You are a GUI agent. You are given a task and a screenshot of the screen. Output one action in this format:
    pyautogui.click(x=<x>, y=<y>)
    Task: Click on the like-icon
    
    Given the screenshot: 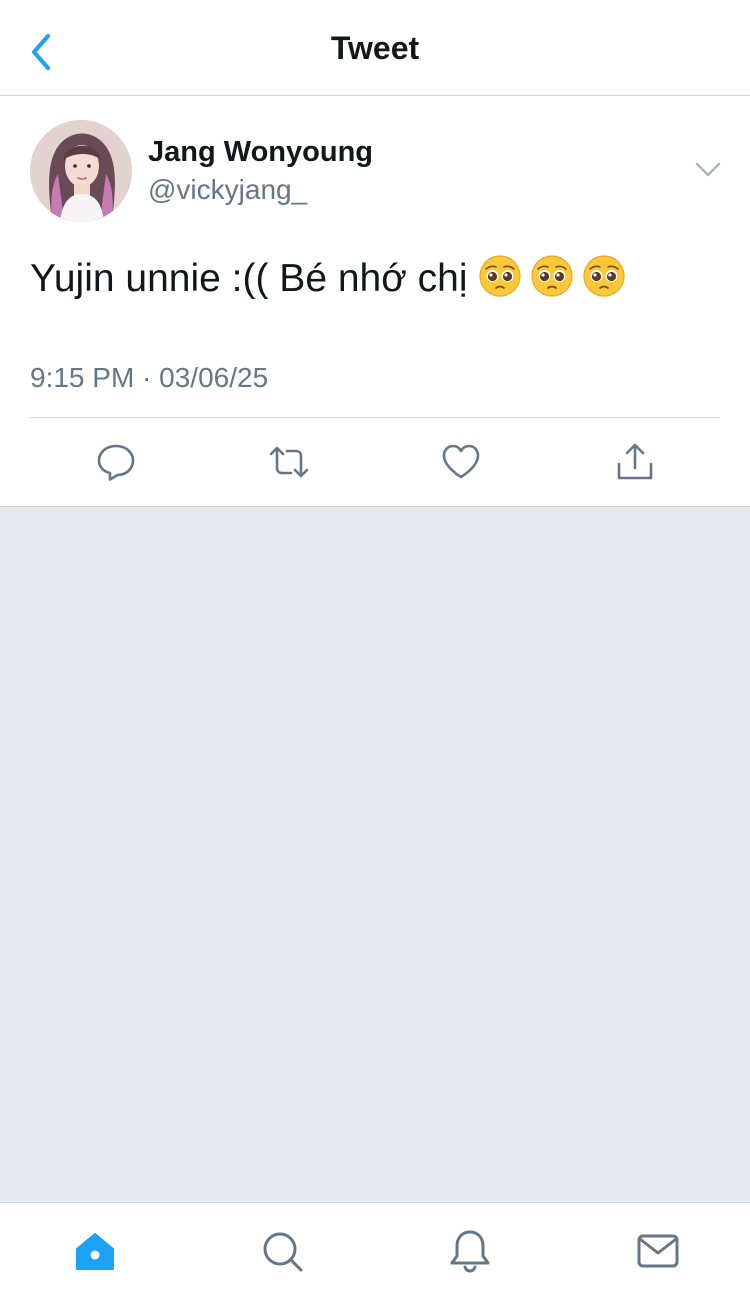 What is the action you would take?
    pyautogui.click(x=461, y=461)
    